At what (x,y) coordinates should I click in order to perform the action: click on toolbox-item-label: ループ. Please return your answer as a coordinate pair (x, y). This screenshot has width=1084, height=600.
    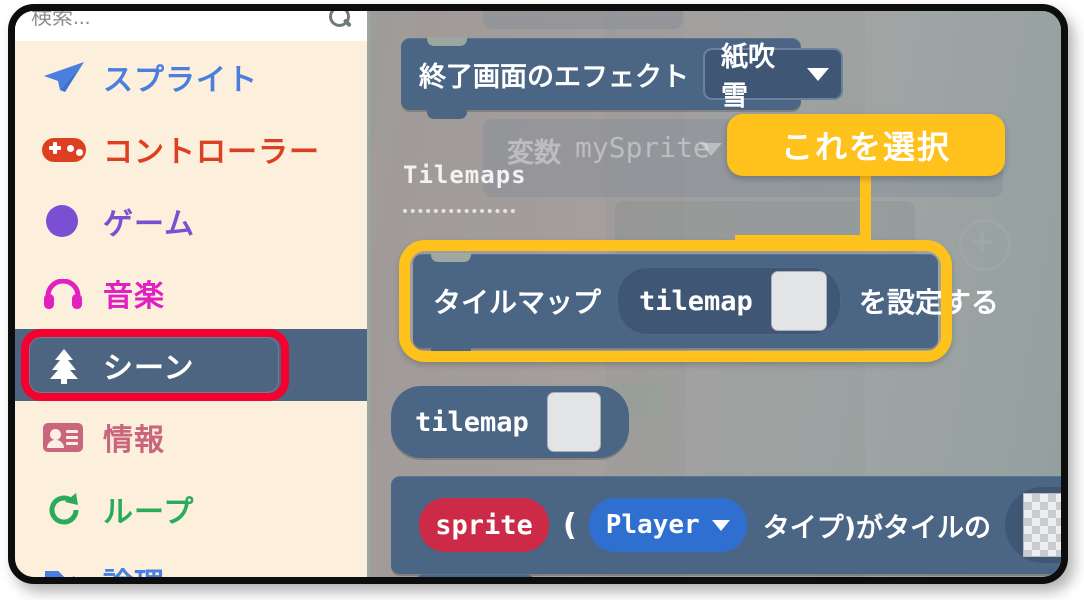
    Looking at the image, I should click on (149, 512).